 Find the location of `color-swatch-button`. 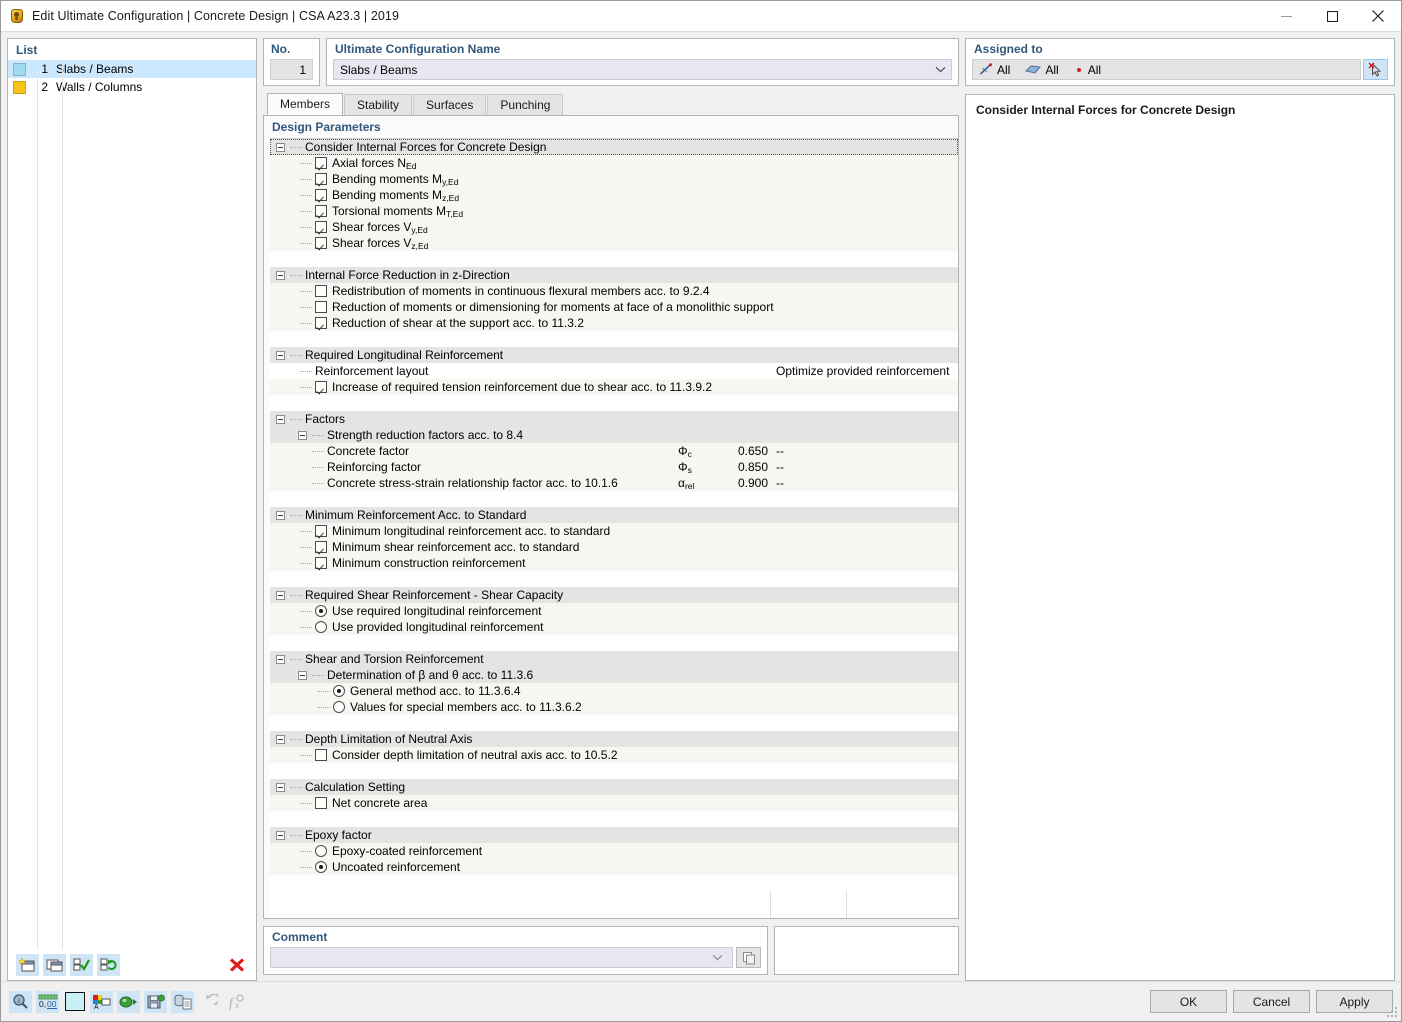

color-swatch-button is located at coordinates (74, 1002).